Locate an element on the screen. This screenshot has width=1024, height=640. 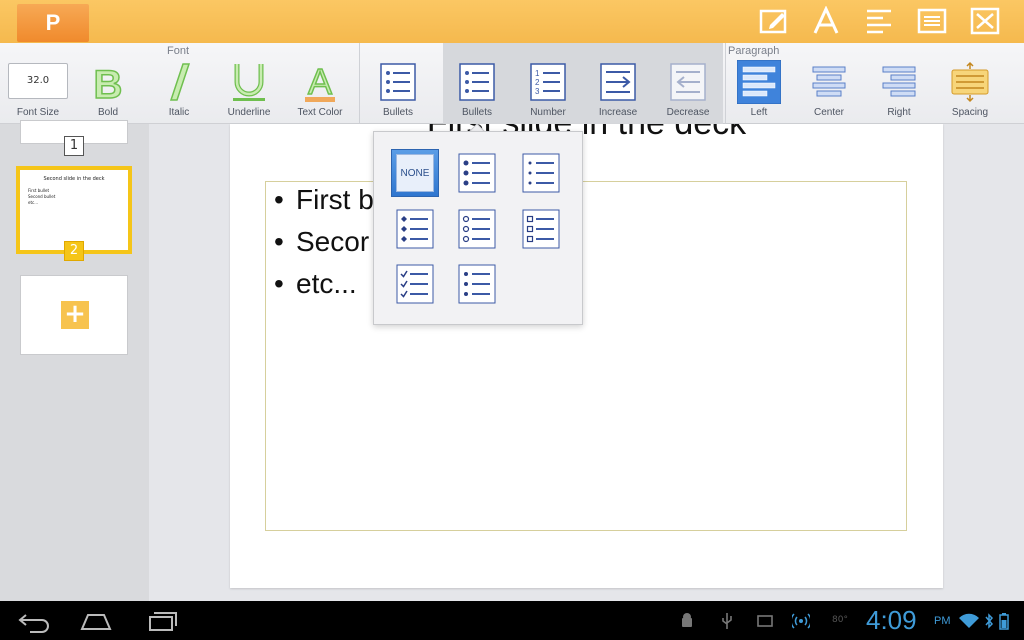
slide-title: First slide in the deck is located at coordinates (586, 133).